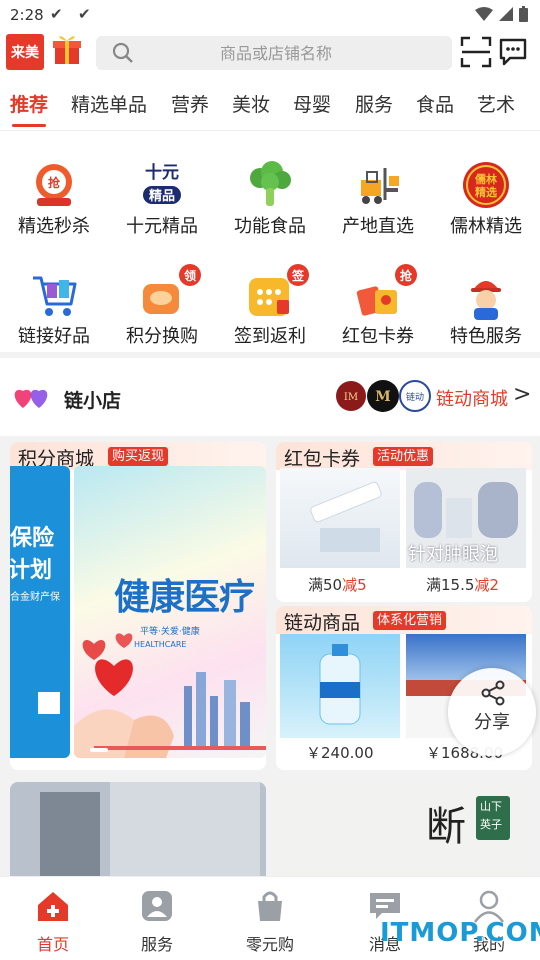  I want to click on chevron-right-icon: >, so click(522, 394).